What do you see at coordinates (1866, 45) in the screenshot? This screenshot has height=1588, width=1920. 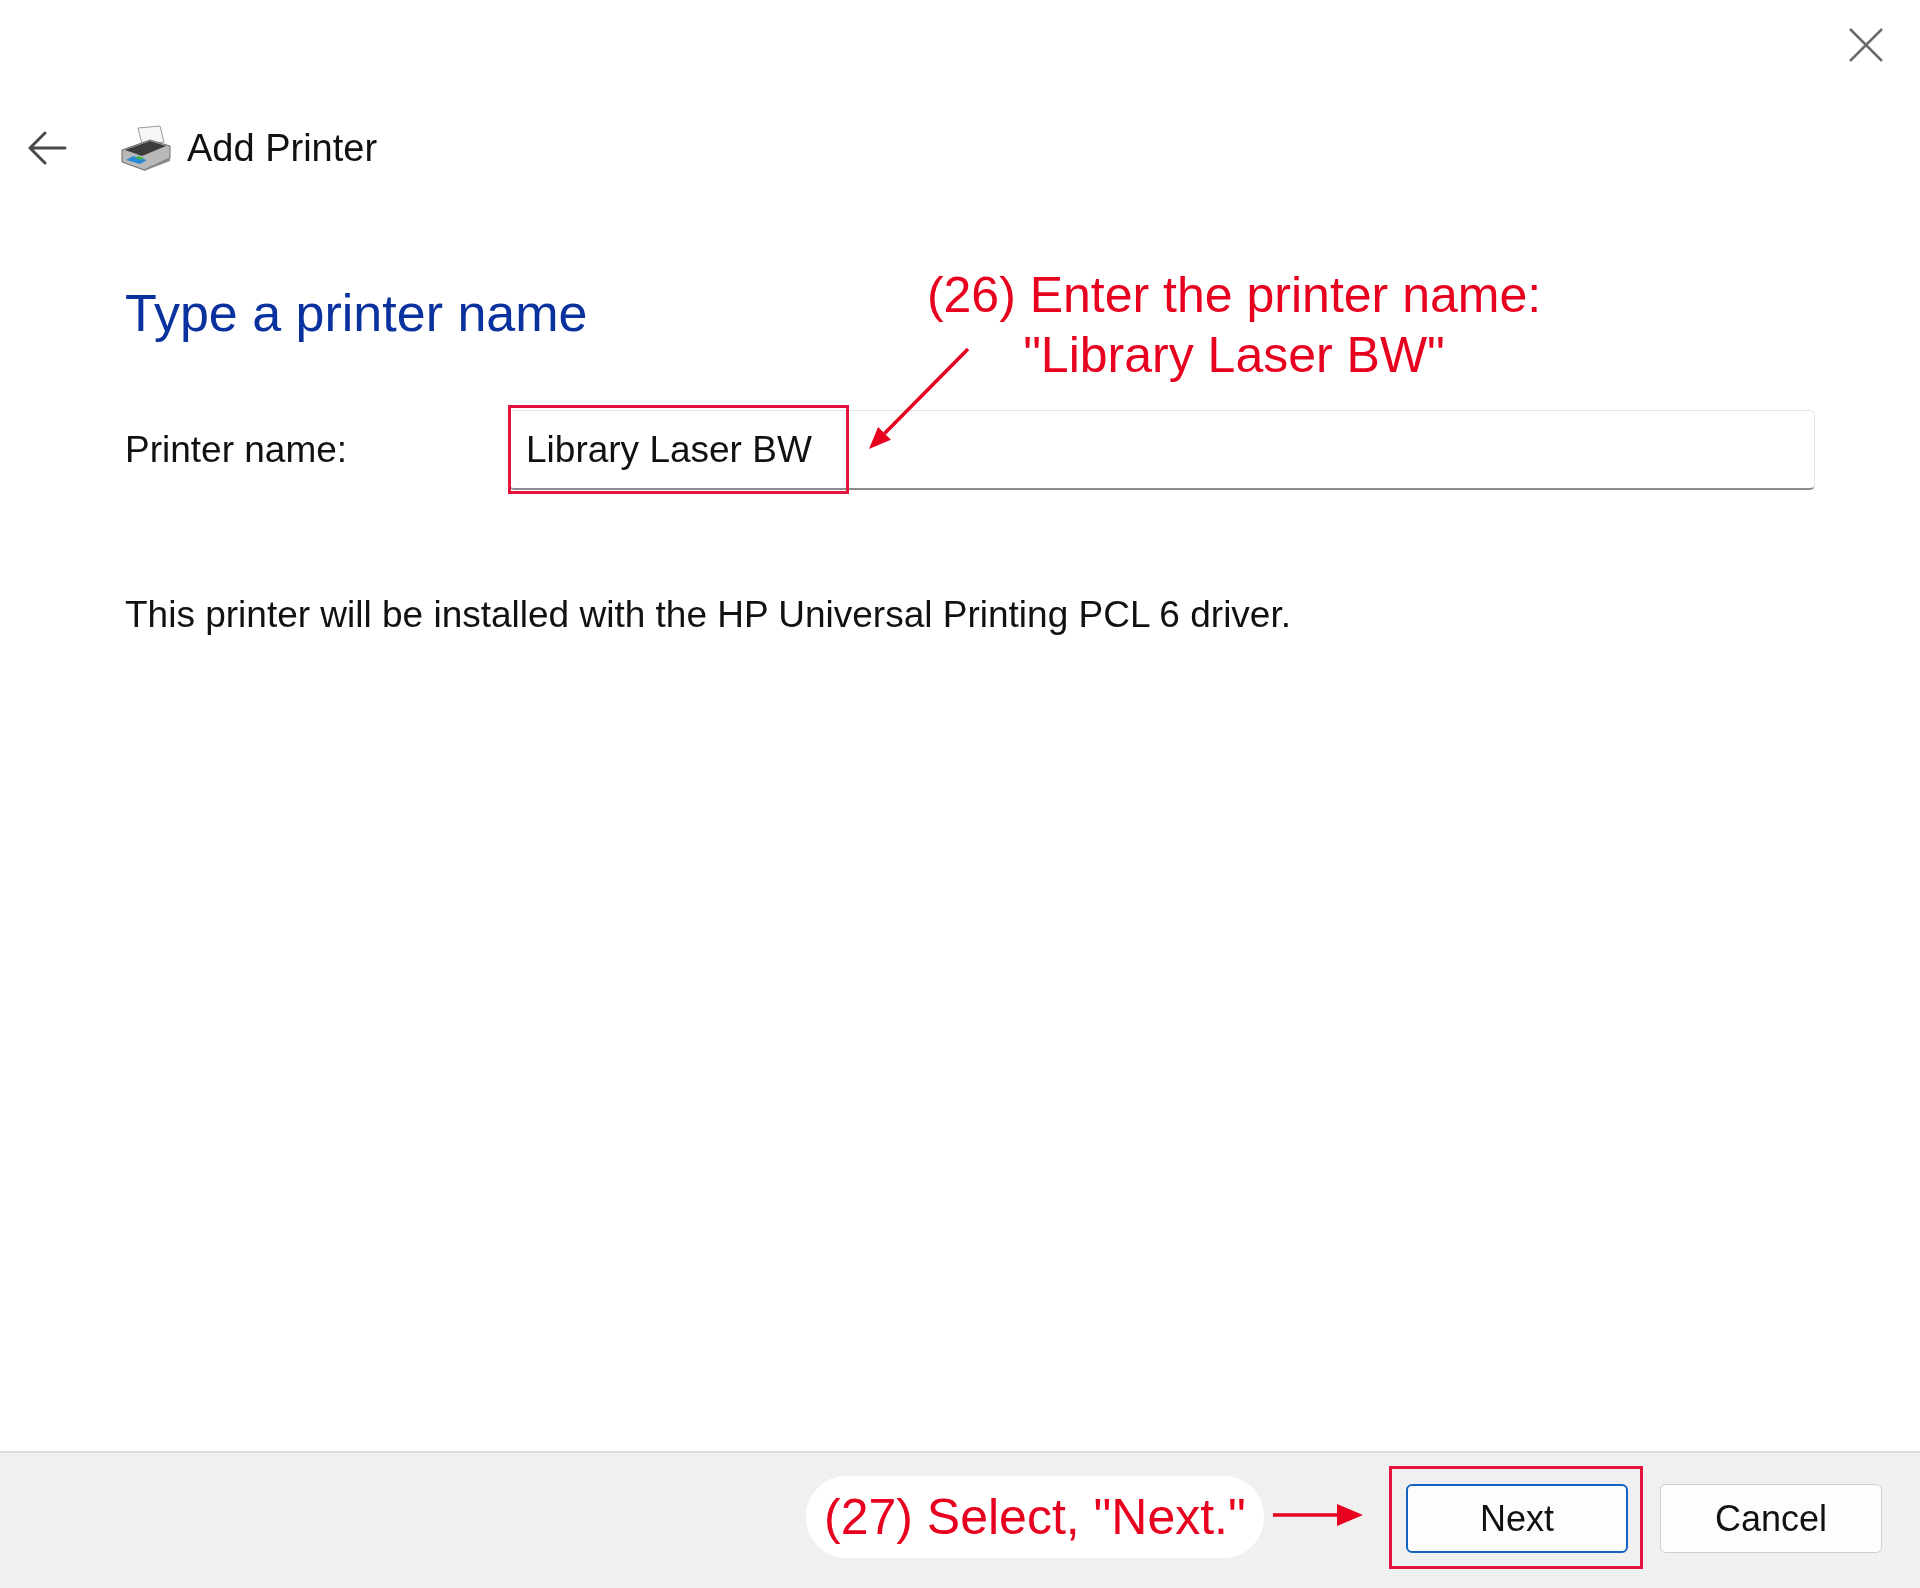 I see `close-icon` at bounding box center [1866, 45].